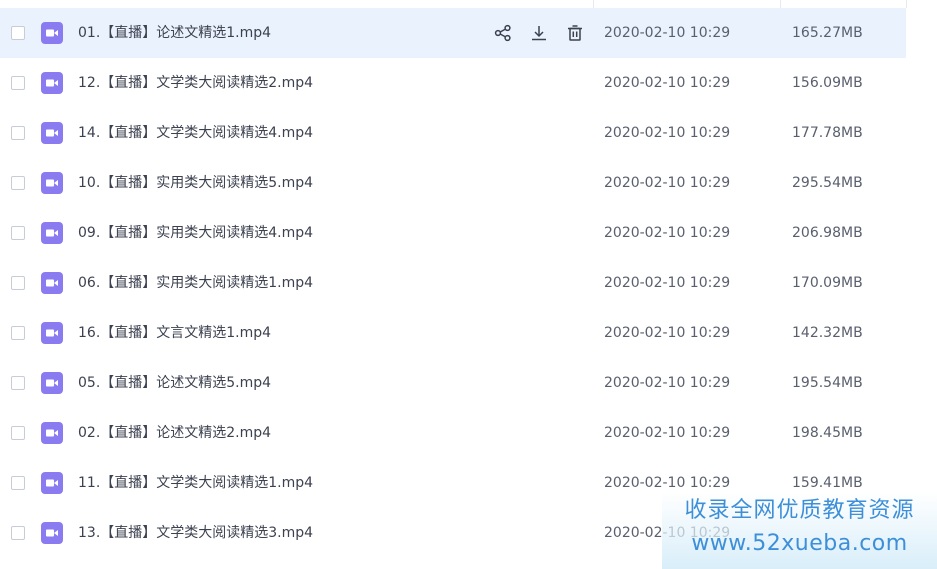 The width and height of the screenshot is (937, 569). I want to click on file-size: 206.98MB, so click(827, 233).